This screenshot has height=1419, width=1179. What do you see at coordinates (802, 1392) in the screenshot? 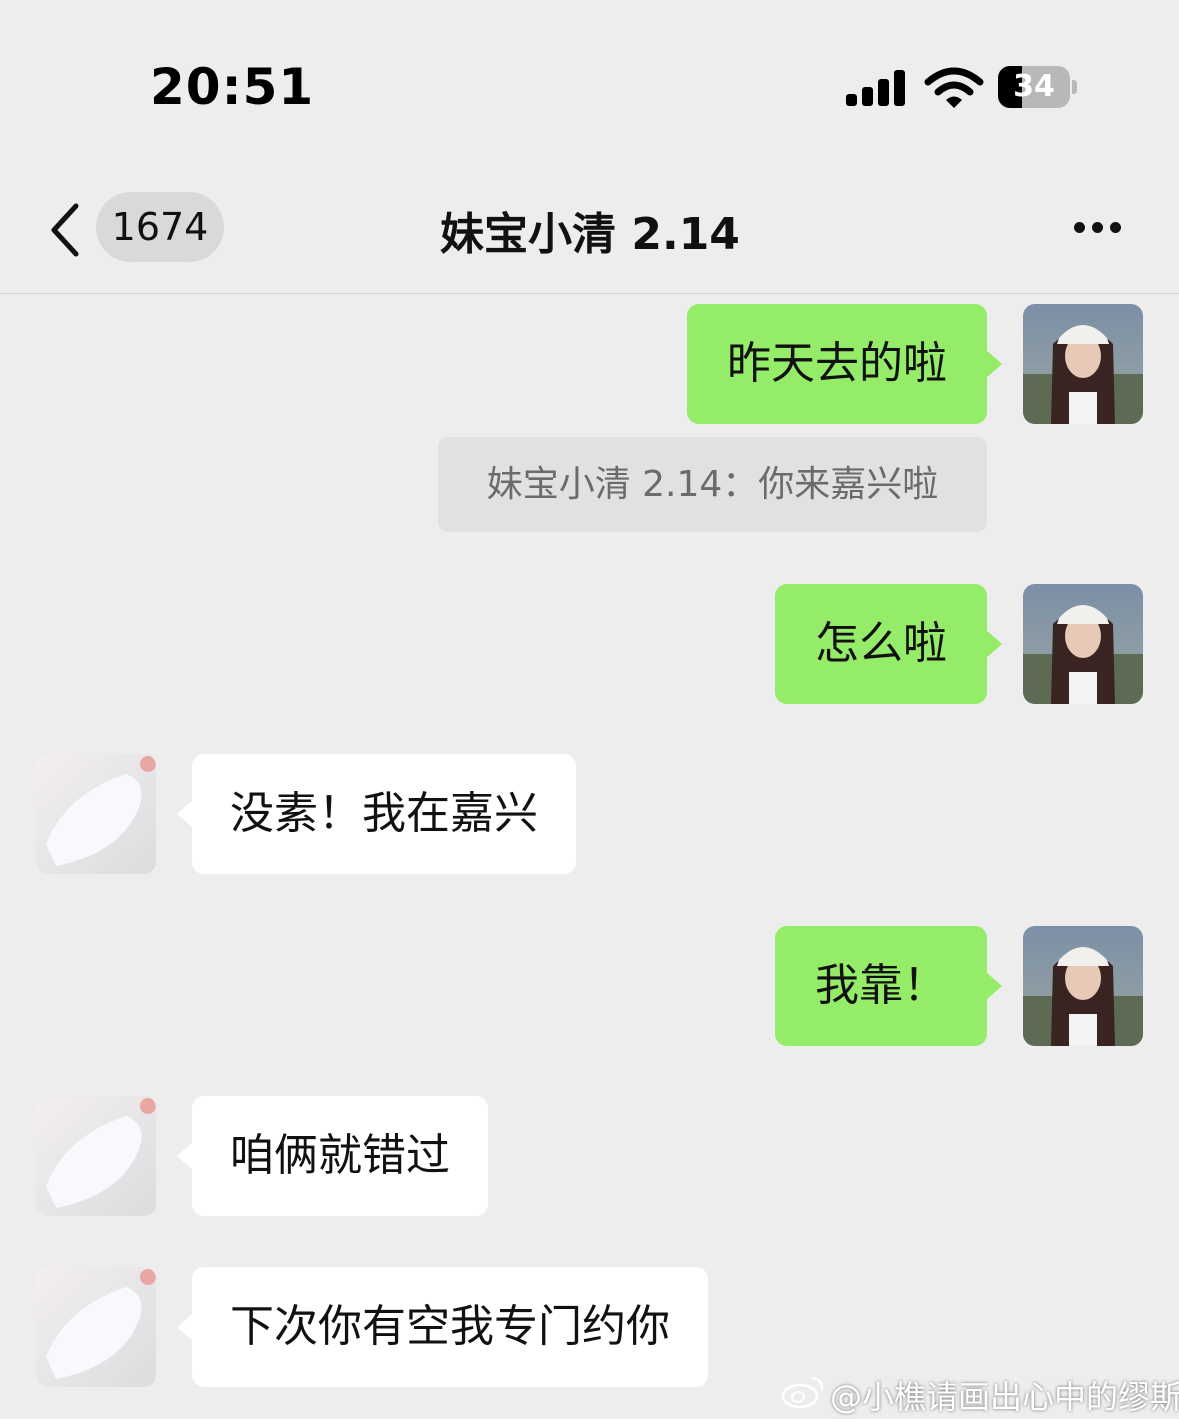
I see `weibo-logo-icon` at bounding box center [802, 1392].